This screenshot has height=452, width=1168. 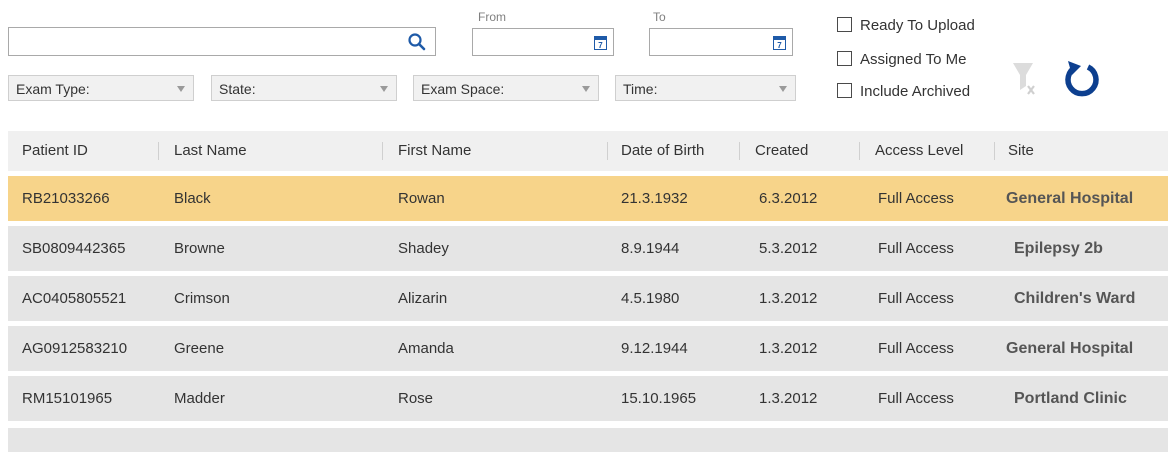 I want to click on exam-type-dropdown: Exam Type:, so click(x=101, y=88).